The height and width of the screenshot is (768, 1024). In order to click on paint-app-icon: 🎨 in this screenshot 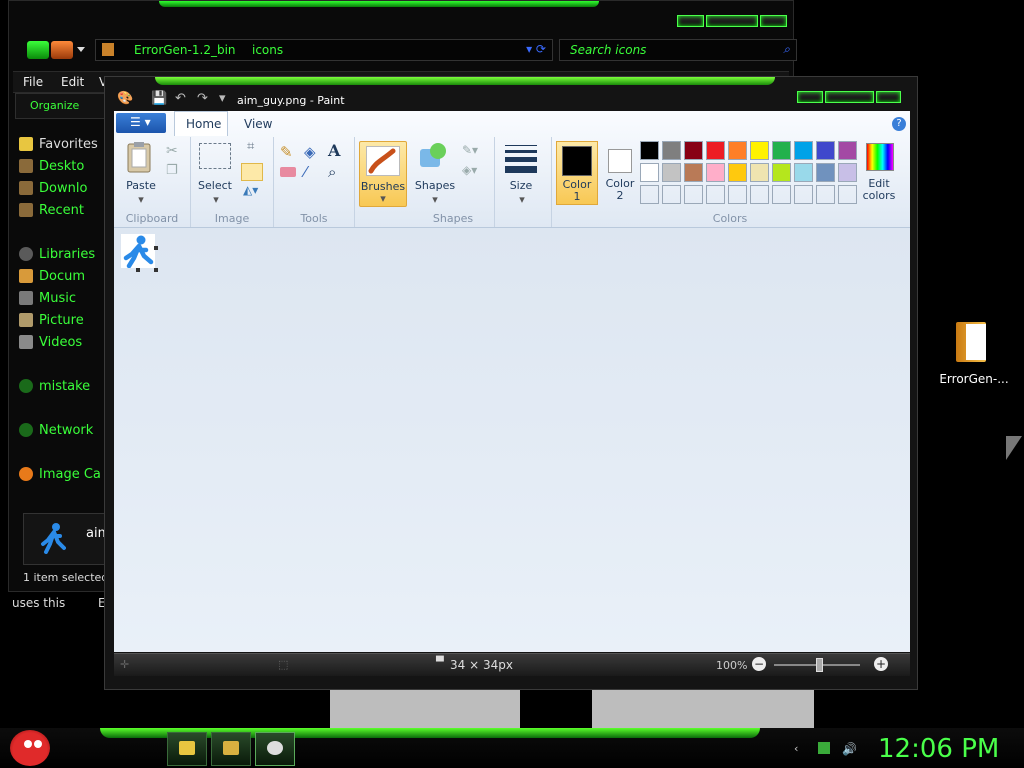, I will do `click(125, 98)`.